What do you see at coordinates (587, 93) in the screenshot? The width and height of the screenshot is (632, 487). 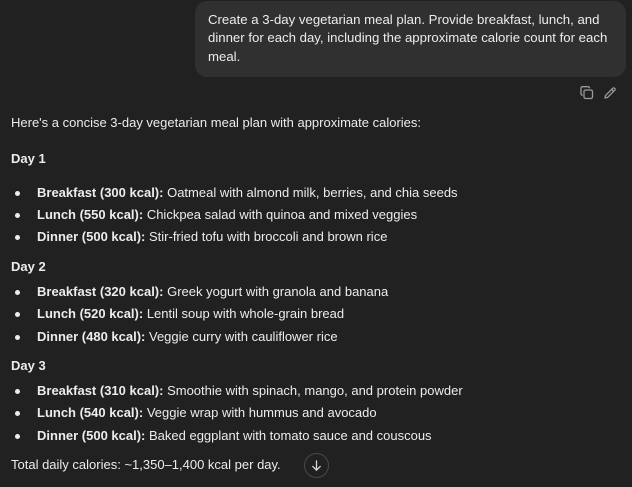 I see `copy-icon` at bounding box center [587, 93].